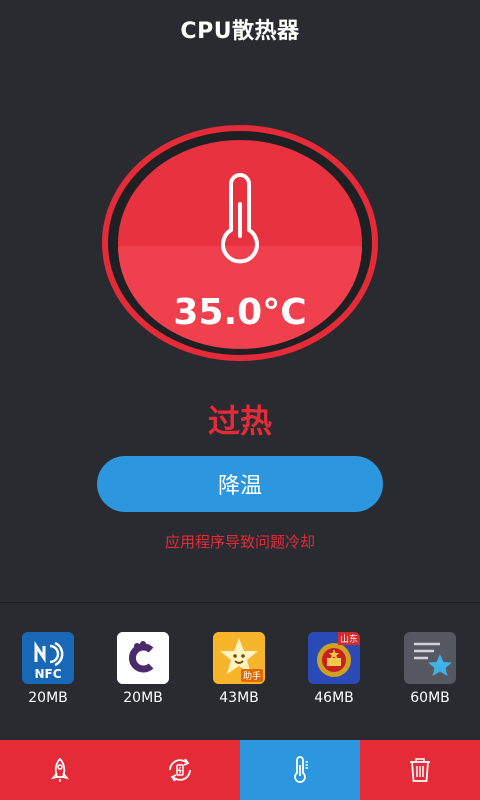 The image size is (480, 800). I want to click on app-size: 46MB, so click(334, 698).